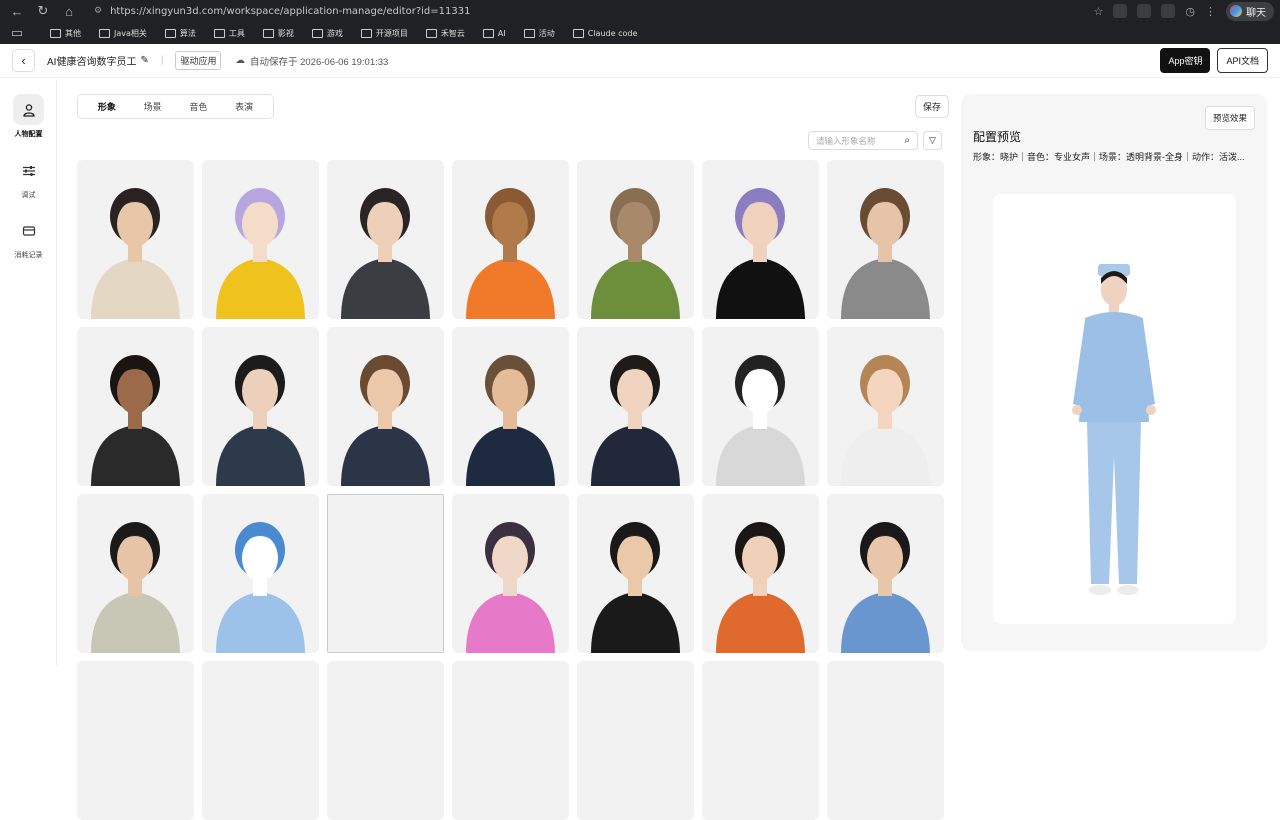 The image size is (1280, 820). I want to click on back-button: ‹, so click(23, 60).